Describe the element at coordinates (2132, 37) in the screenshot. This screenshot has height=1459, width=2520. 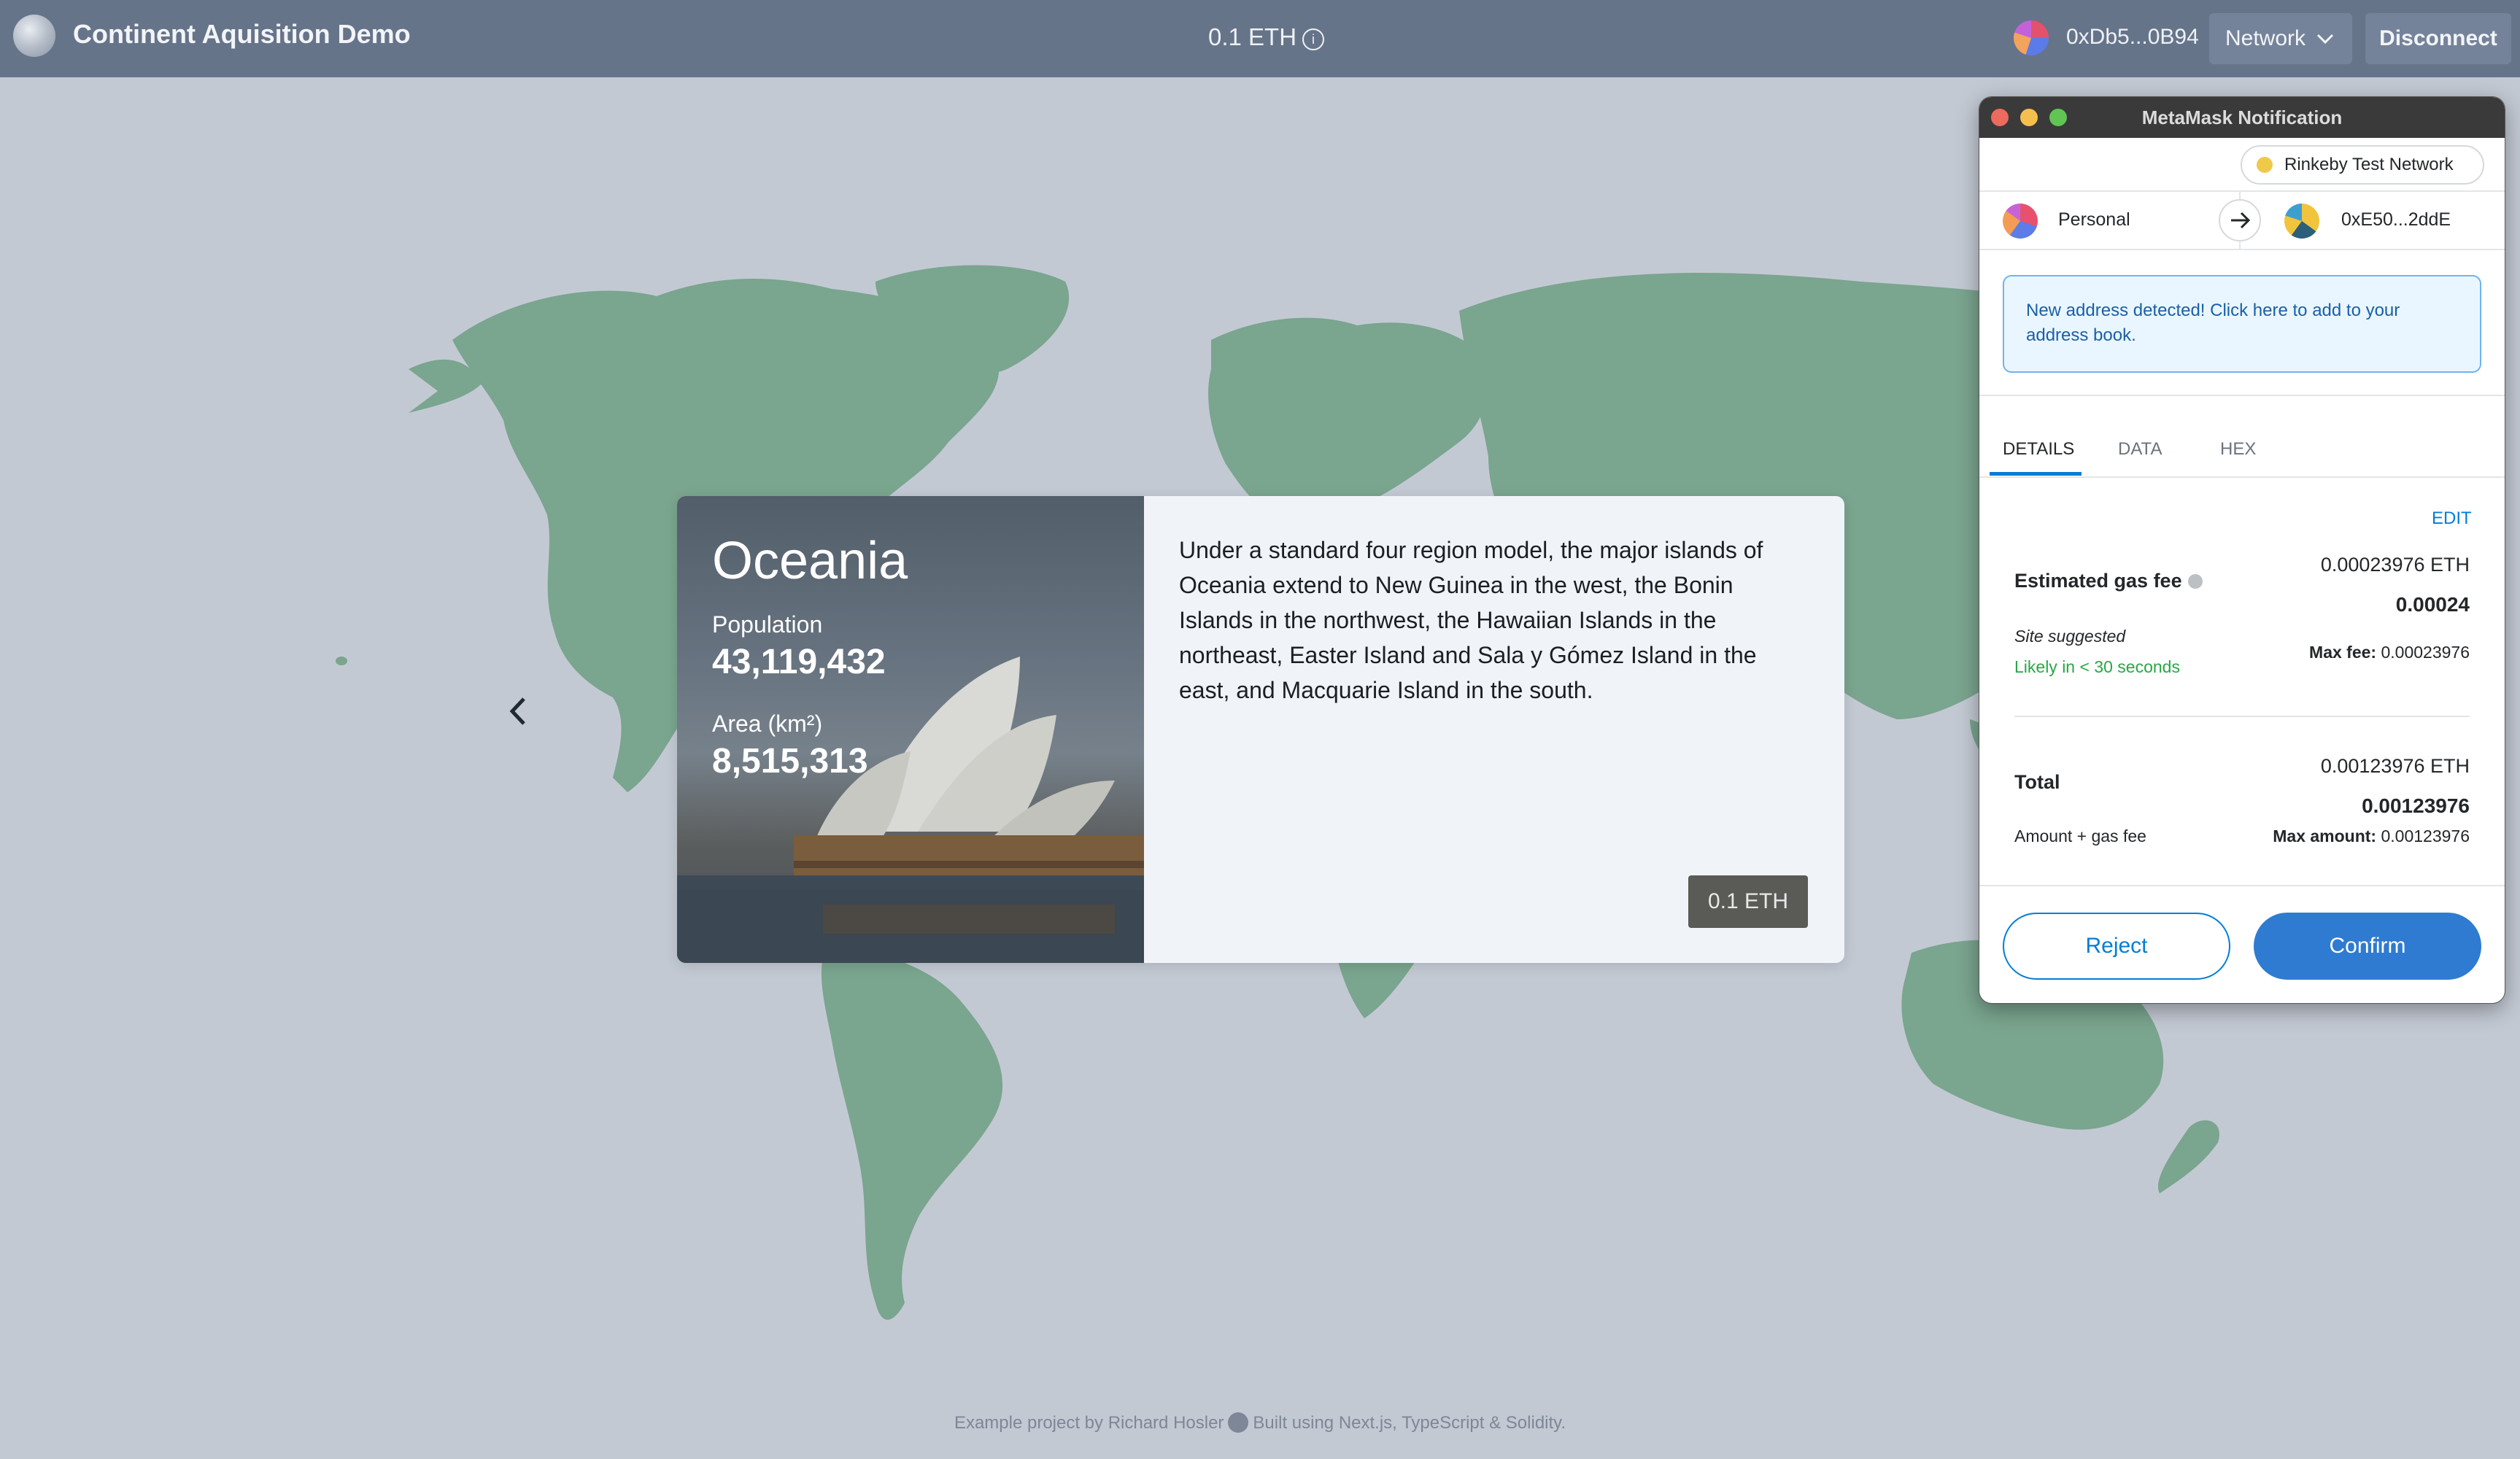
I see `account-address: 0xDb5...0B94` at that location.